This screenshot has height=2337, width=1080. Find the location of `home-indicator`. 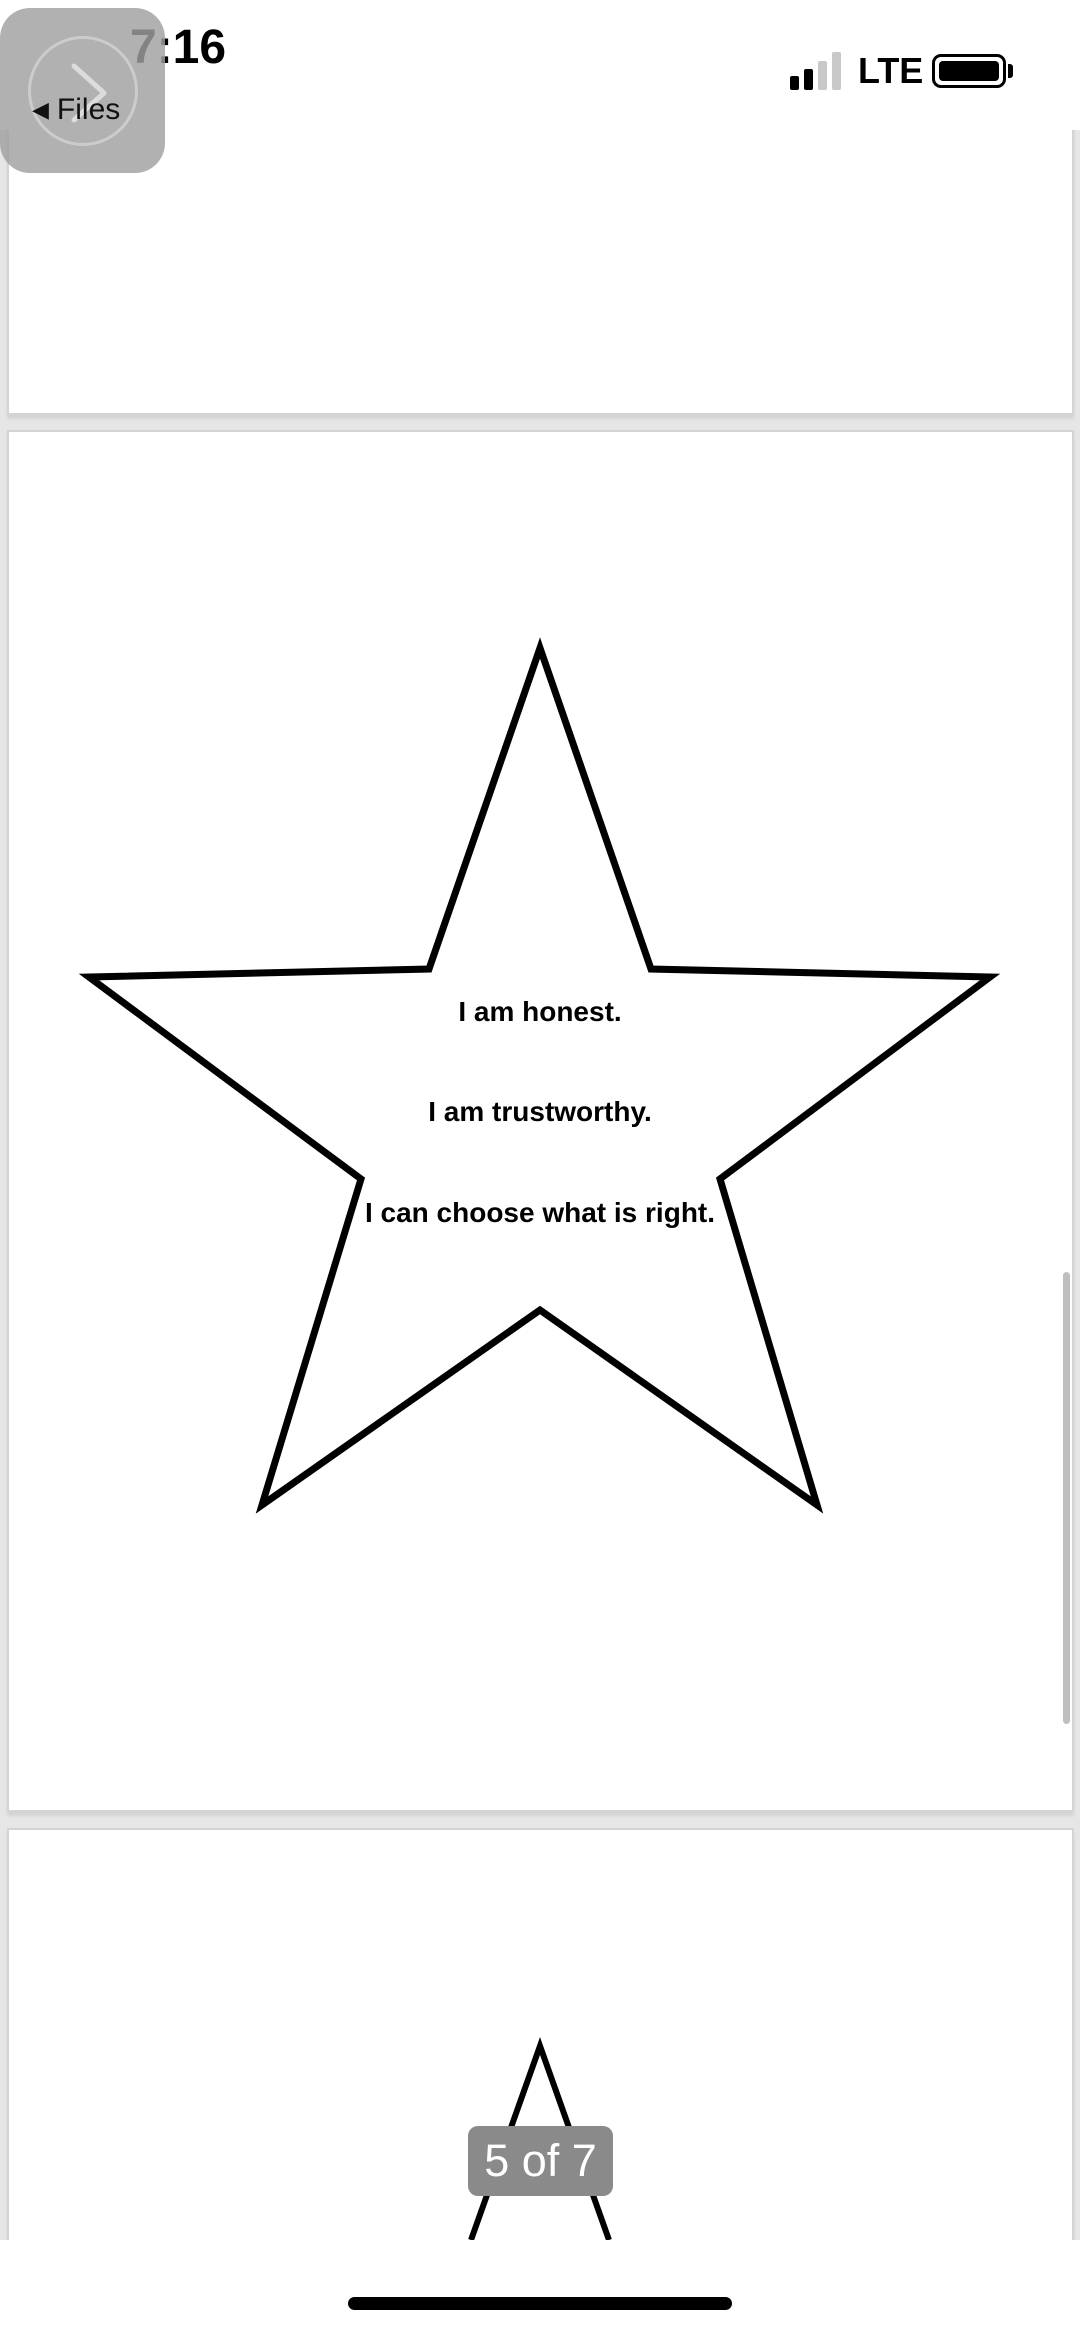

home-indicator is located at coordinates (540, 2303).